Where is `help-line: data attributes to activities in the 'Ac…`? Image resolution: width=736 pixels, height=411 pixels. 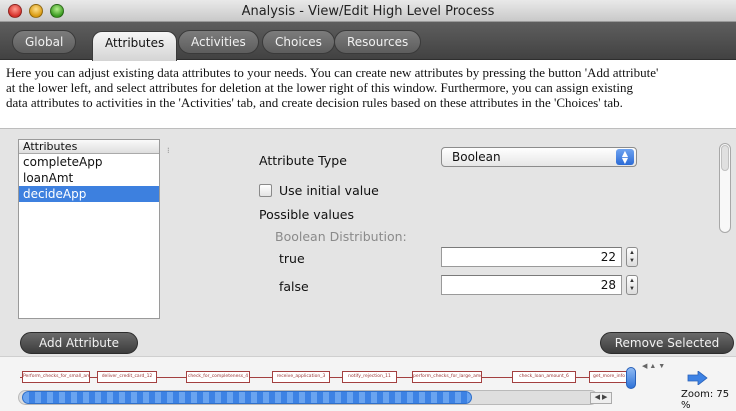 help-line: data attributes to activities in the 'Ac… is located at coordinates (314, 102).